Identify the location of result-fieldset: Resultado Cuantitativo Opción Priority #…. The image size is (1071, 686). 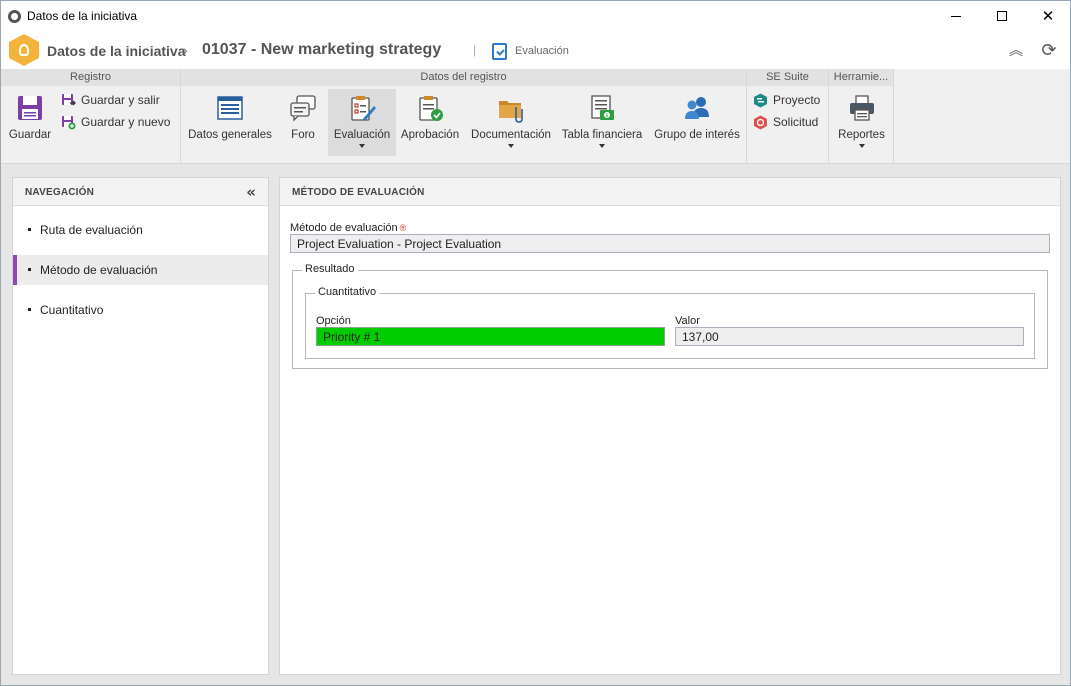
(670, 316).